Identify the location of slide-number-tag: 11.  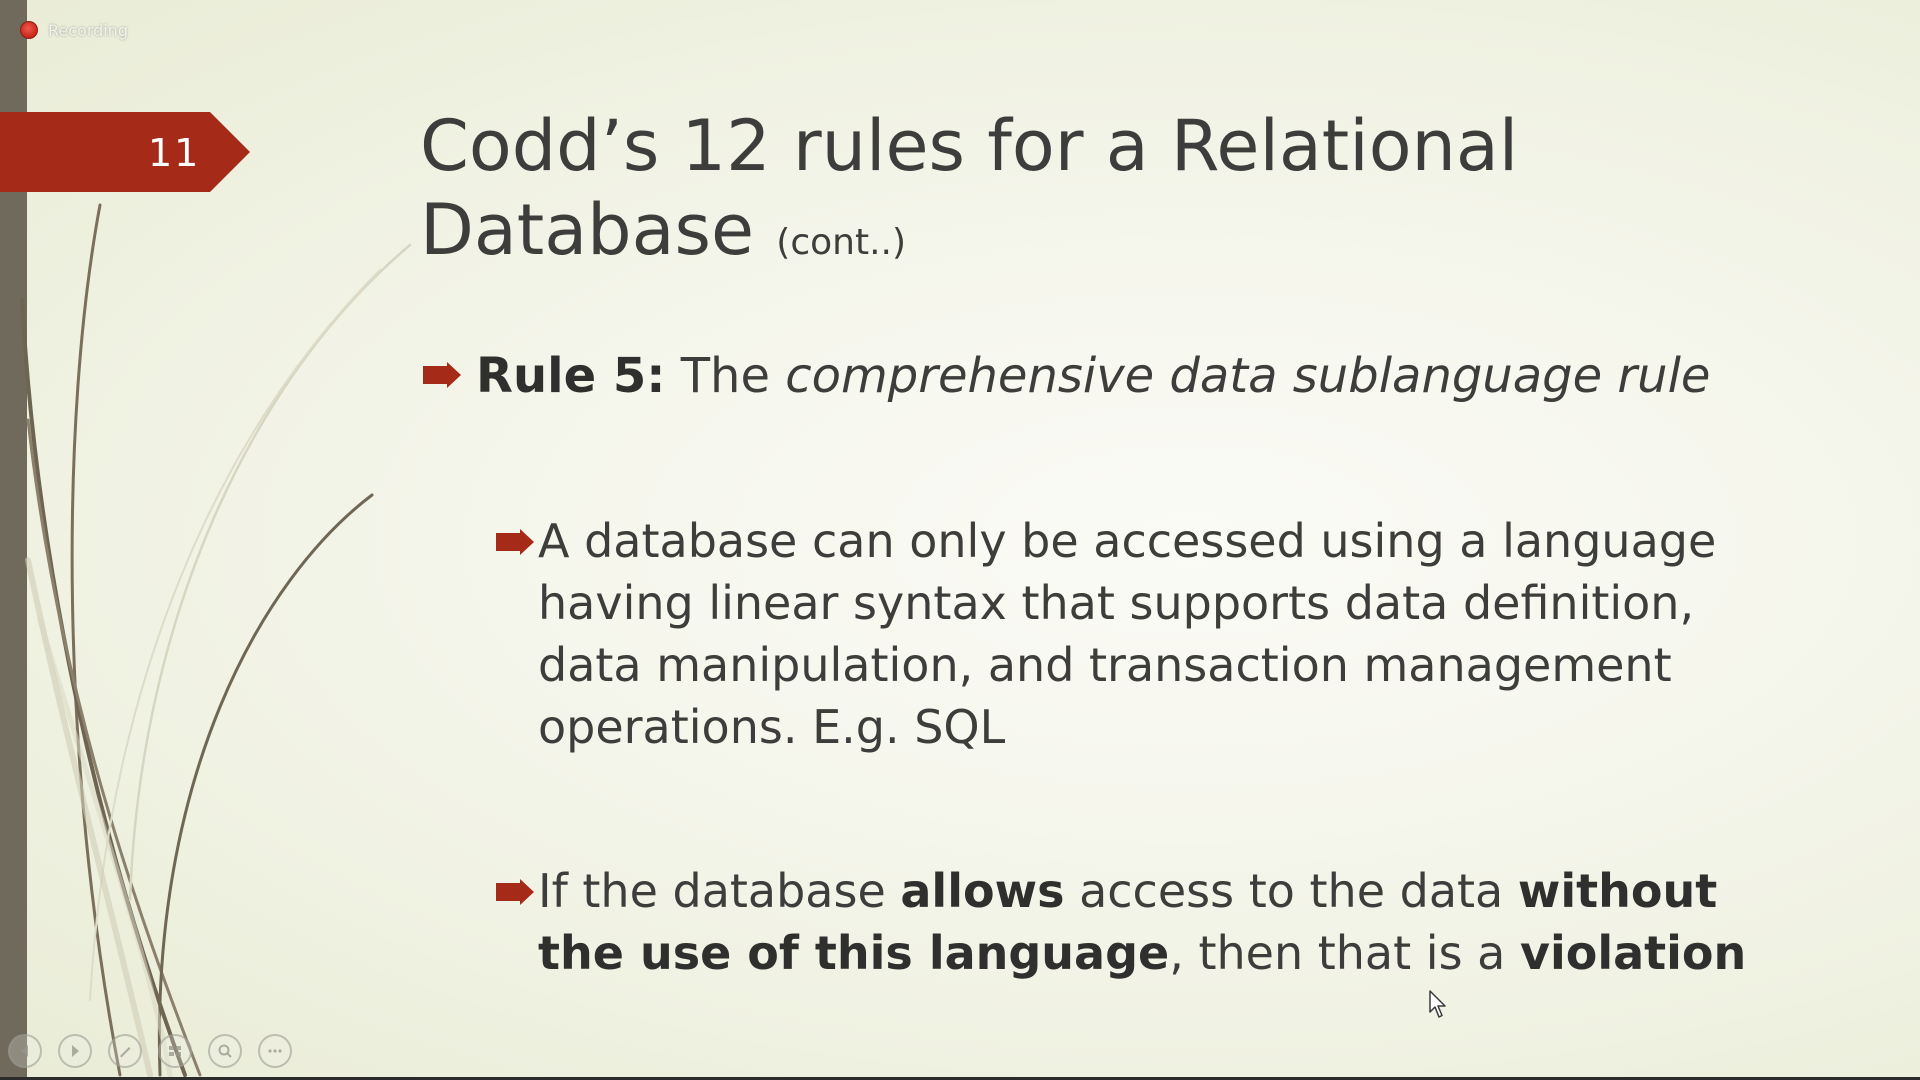
(126, 152).